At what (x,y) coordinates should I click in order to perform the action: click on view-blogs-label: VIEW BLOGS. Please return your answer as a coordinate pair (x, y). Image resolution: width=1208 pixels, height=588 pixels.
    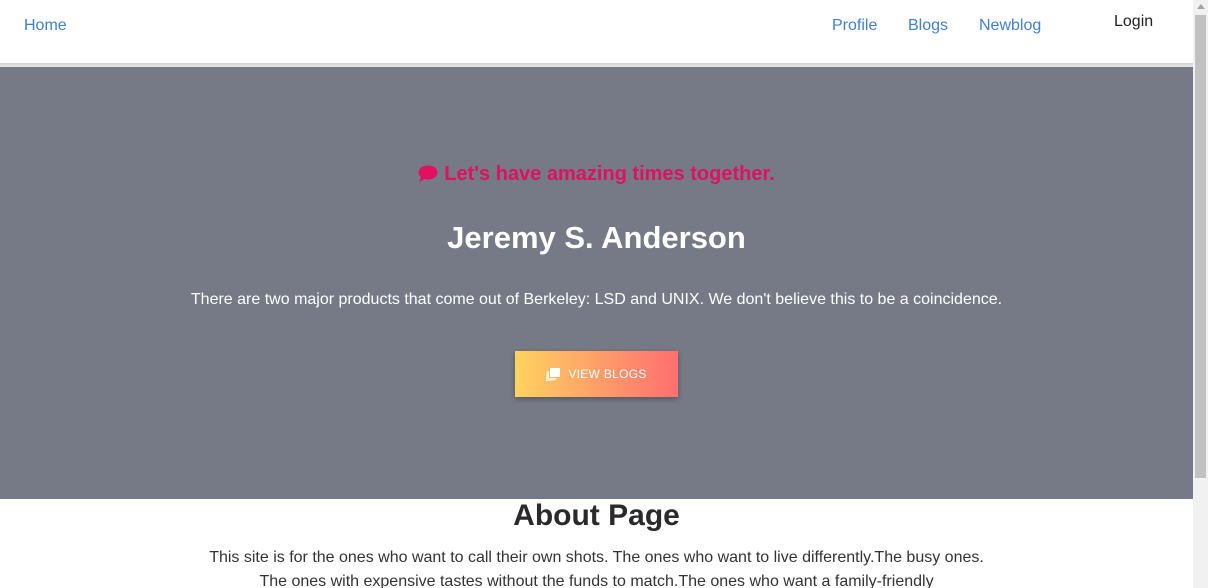
    Looking at the image, I should click on (607, 374).